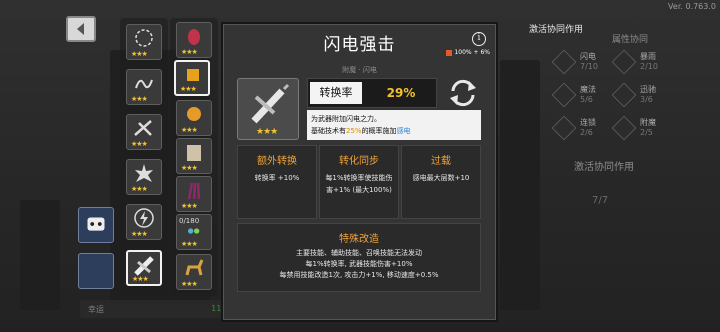  What do you see at coordinates (96, 271) in the screenshot?
I see `pet-slot-empty` at bounding box center [96, 271].